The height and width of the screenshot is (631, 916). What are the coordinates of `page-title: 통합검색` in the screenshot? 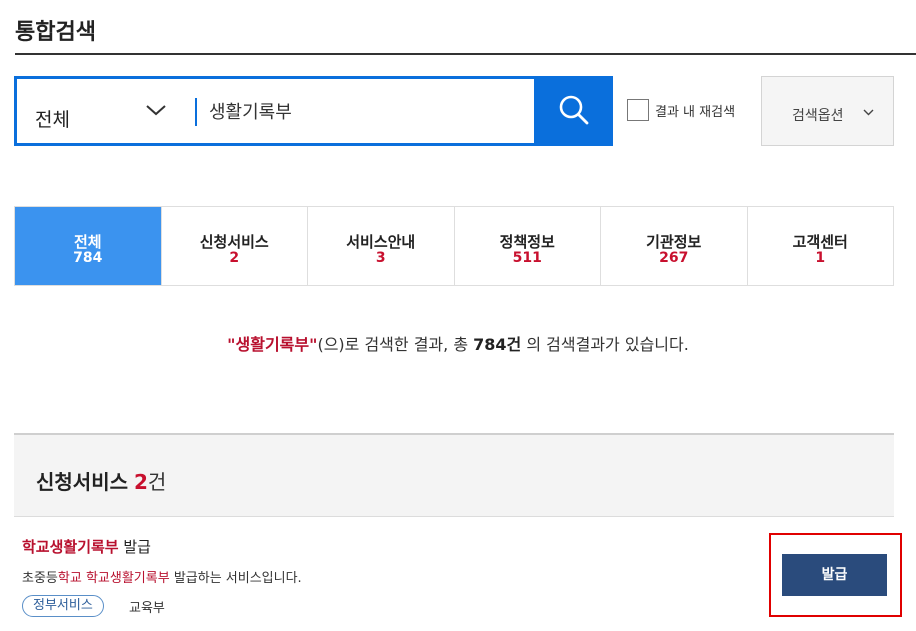 It's located at (55, 32).